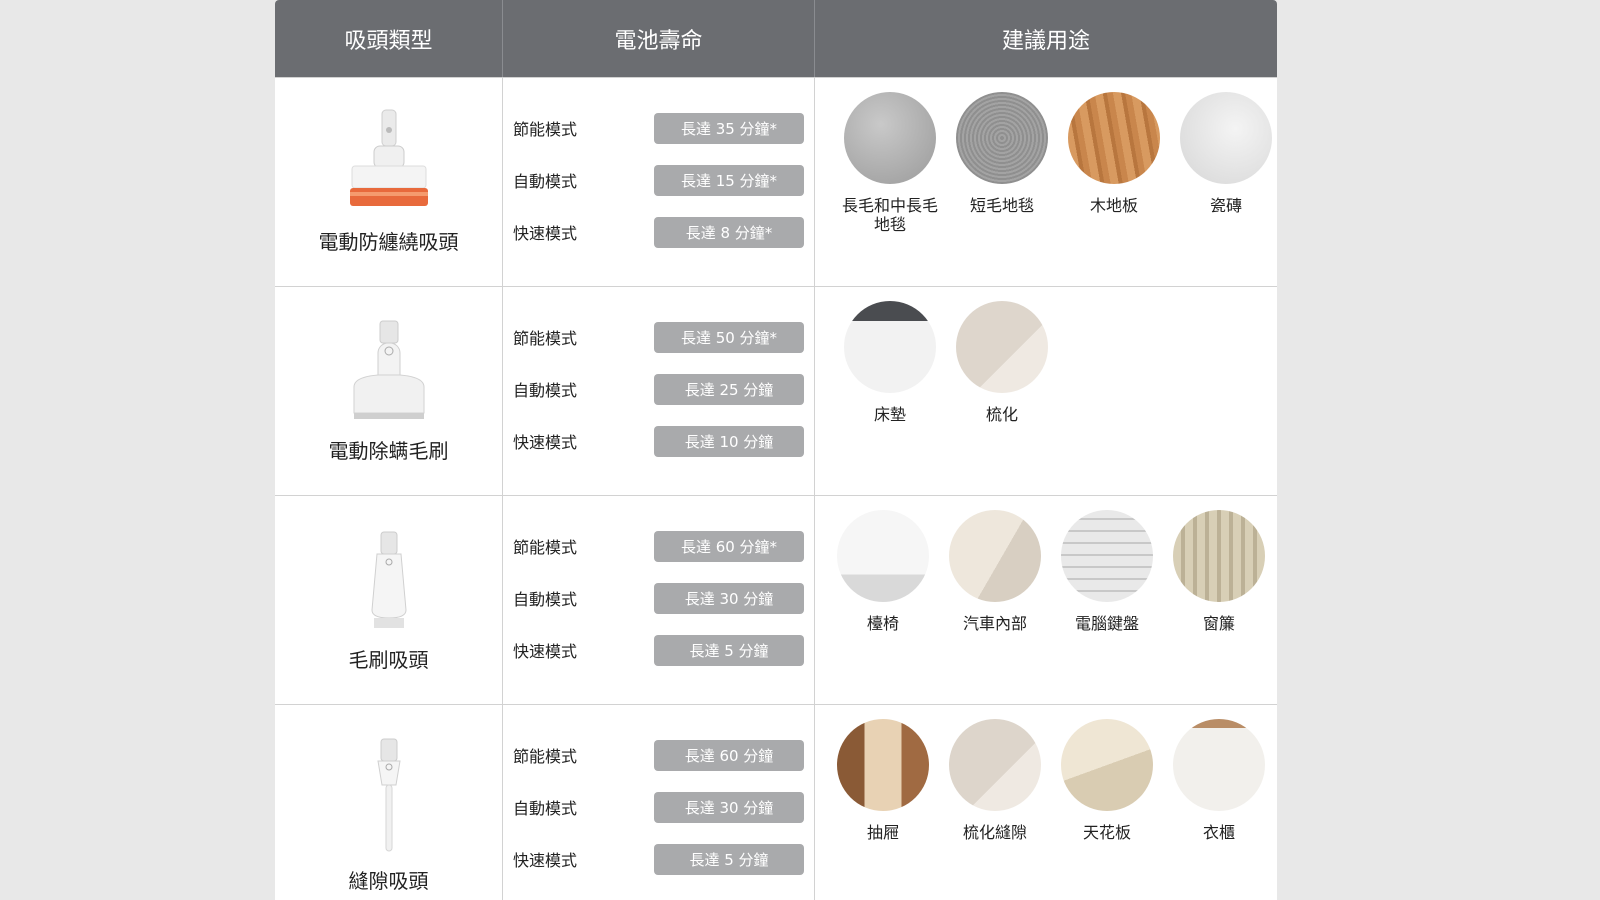  What do you see at coordinates (388, 369) in the screenshot?
I see `mite-brush-head-image` at bounding box center [388, 369].